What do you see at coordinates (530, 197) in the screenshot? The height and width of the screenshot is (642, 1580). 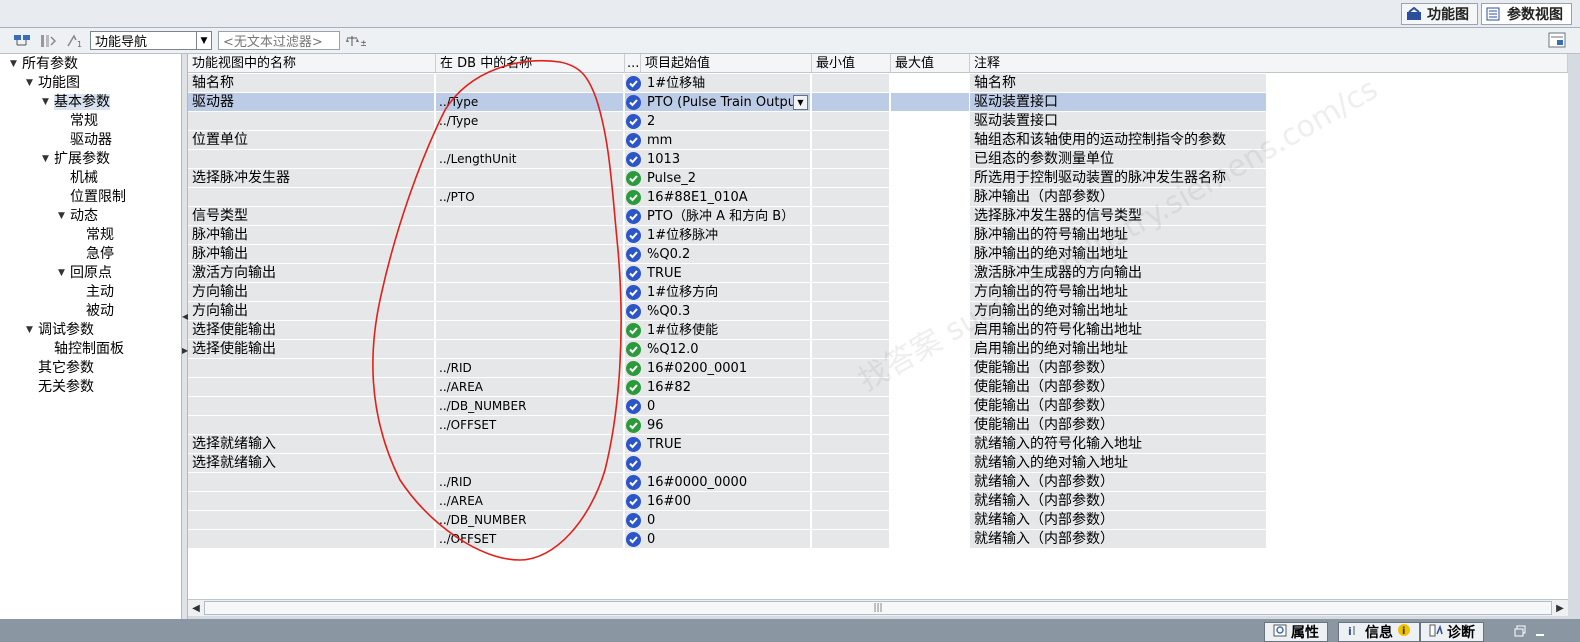 I see `cell-db-name: ../PTO` at bounding box center [530, 197].